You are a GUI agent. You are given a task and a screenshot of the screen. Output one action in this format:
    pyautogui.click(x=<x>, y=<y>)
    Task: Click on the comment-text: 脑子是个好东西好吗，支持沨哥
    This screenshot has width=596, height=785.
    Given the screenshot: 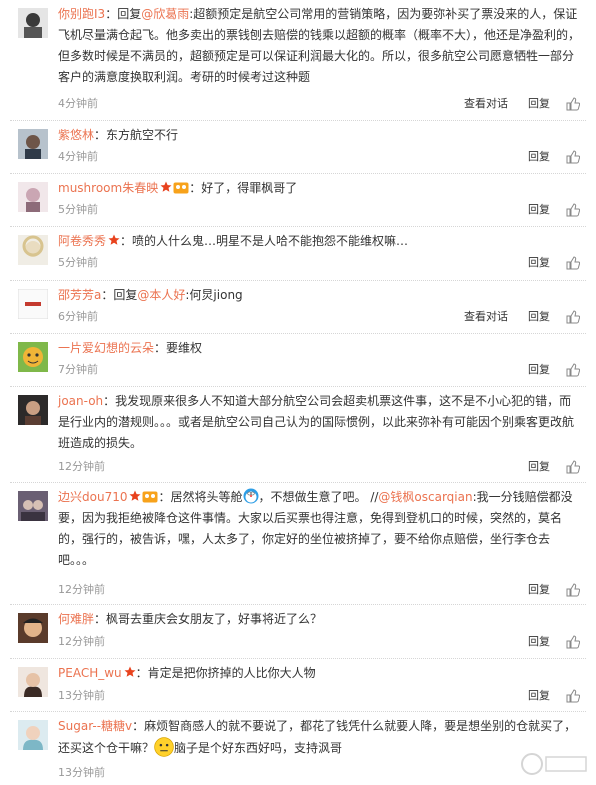 What is the action you would take?
    pyautogui.click(x=258, y=748)
    